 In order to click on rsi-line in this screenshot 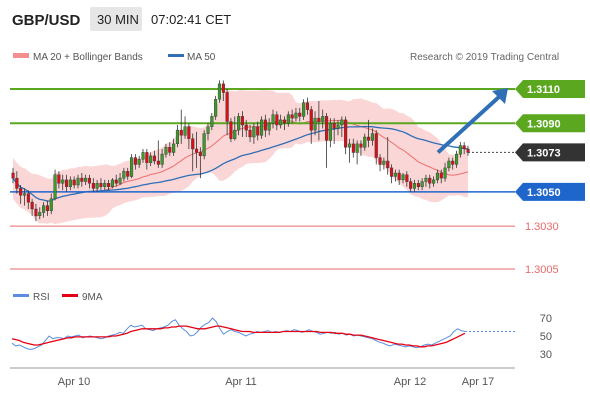, I will do `click(238, 334)`.